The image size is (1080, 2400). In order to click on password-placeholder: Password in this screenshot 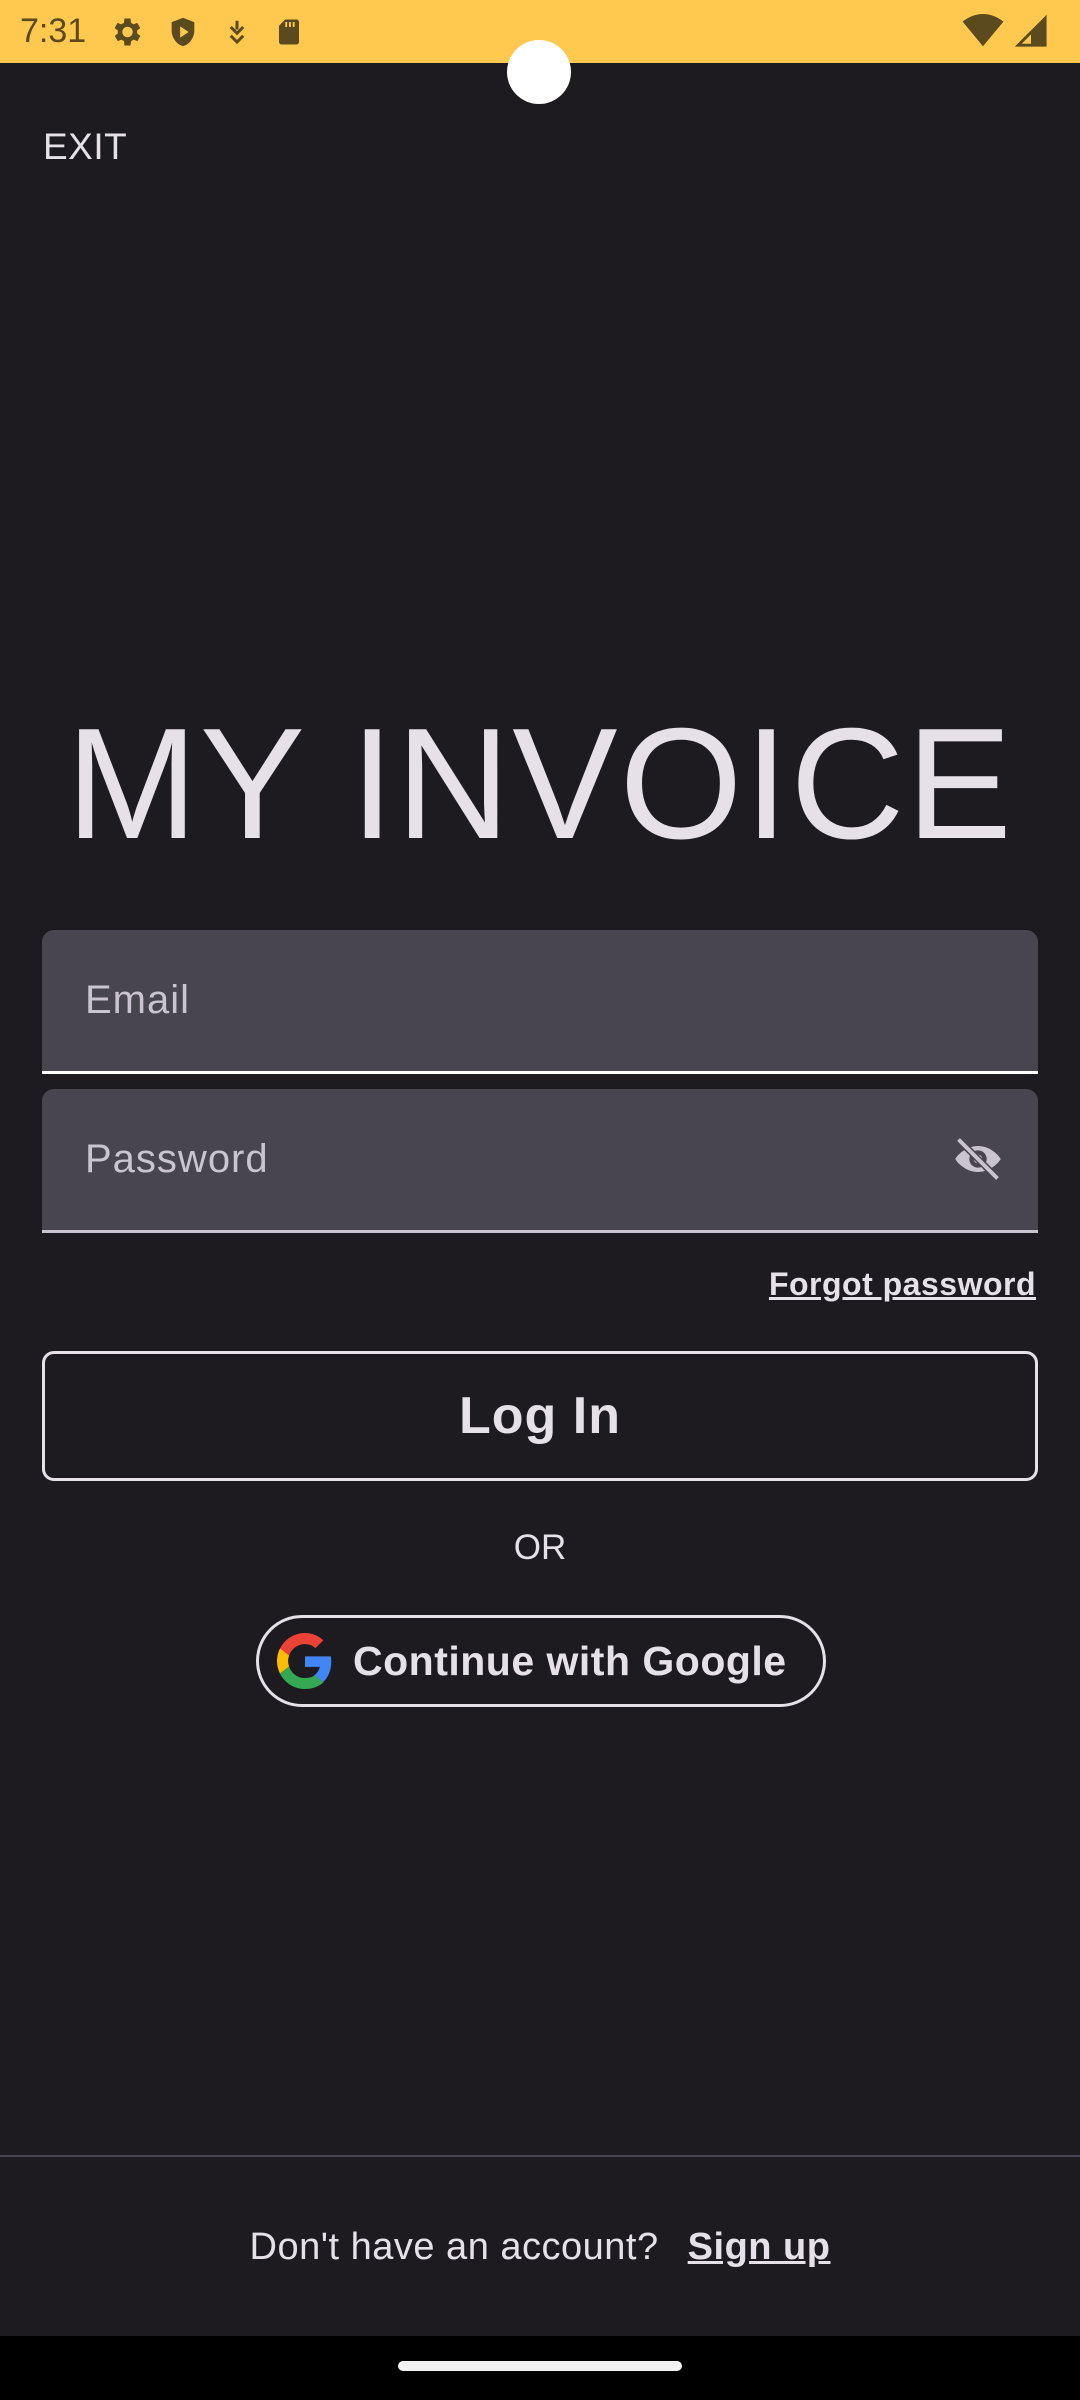, I will do `click(177, 1159)`.